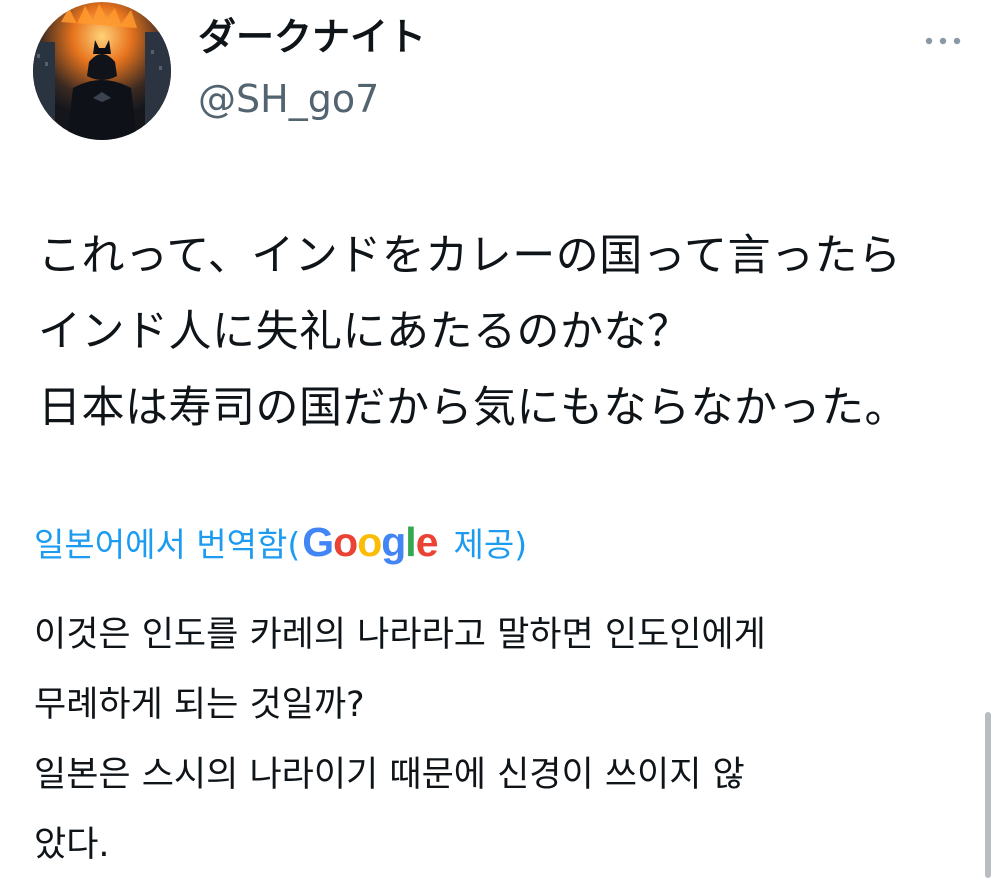  I want to click on avatar, so click(102, 71).